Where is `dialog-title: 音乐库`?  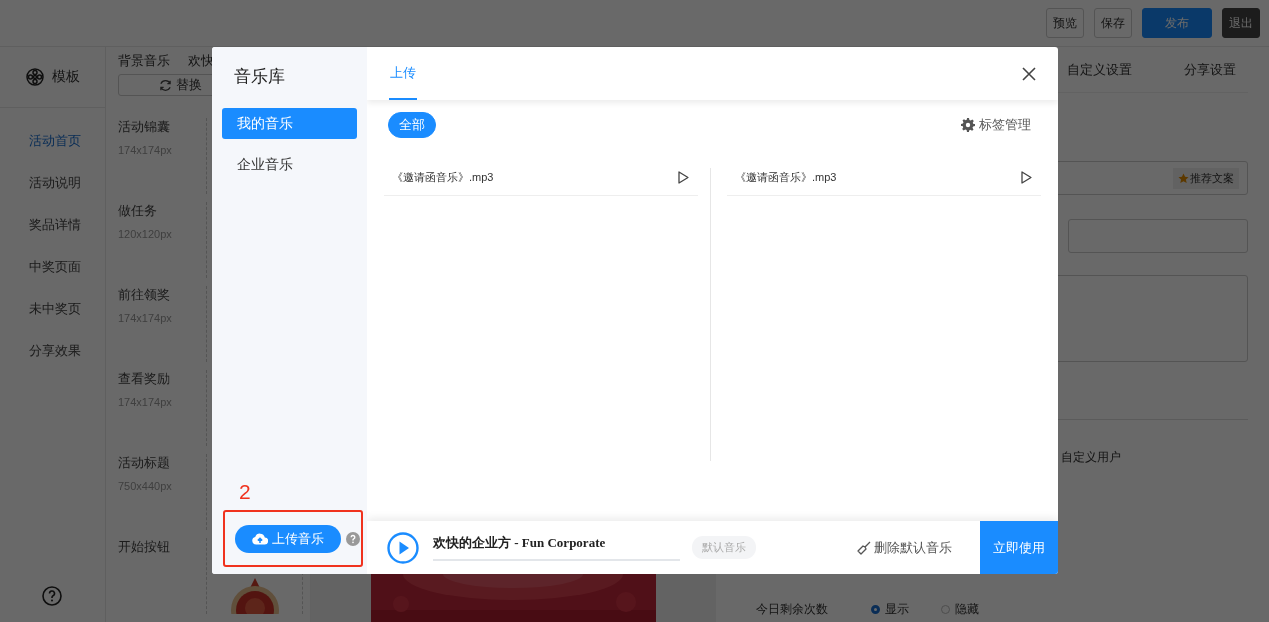
dialog-title: 音乐库 is located at coordinates (260, 77).